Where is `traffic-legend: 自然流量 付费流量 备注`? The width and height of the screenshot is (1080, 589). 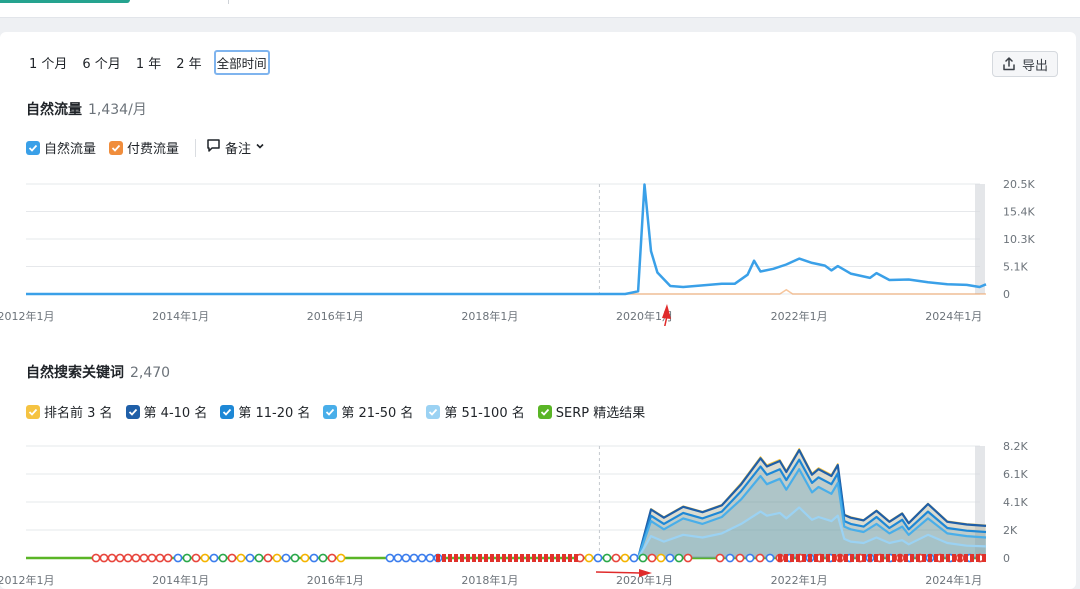
traffic-legend: 自然流量 付费流量 备注 is located at coordinates (145, 147).